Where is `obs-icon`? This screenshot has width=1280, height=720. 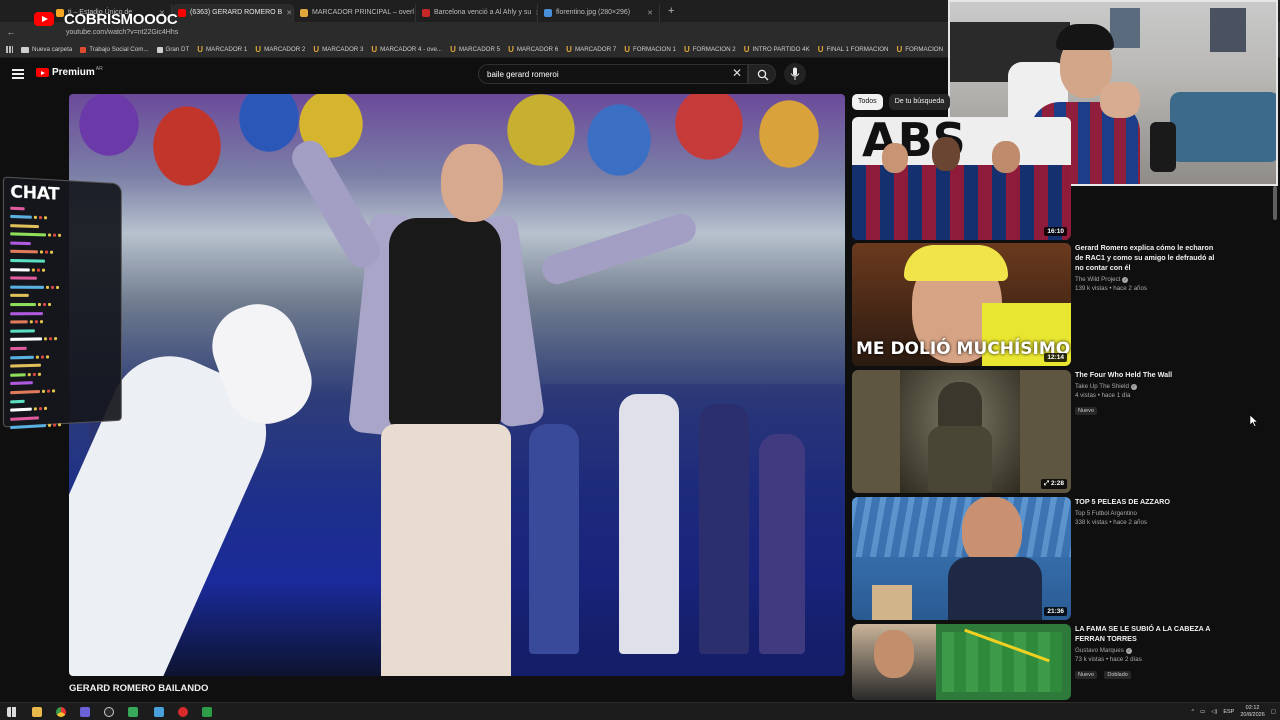 obs-icon is located at coordinates (109, 712).